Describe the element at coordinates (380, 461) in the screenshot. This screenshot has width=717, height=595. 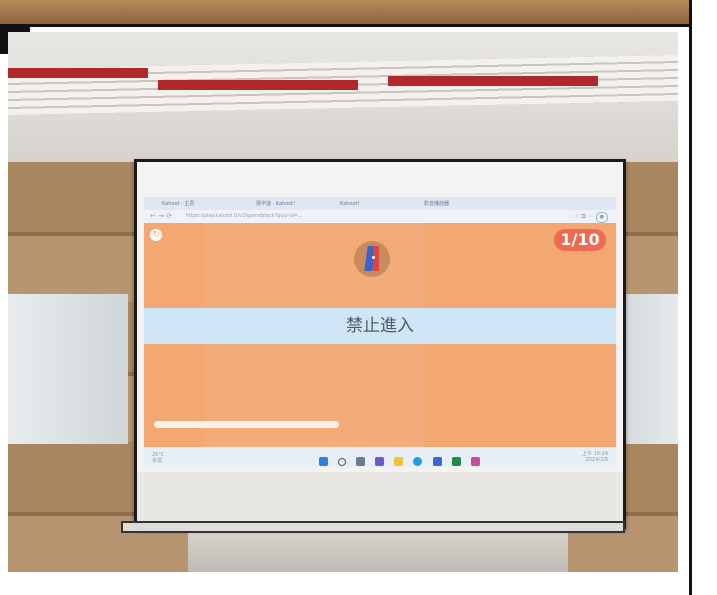
I see `chat-icon` at that location.